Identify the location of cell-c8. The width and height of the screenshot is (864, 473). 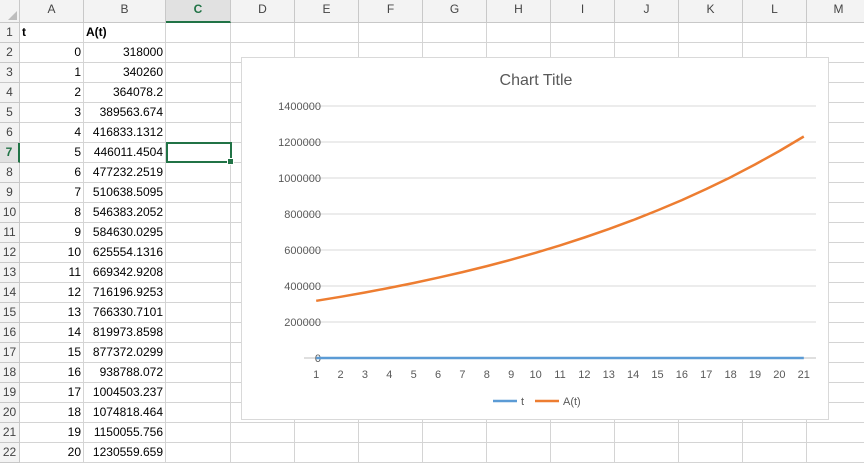
(198, 173).